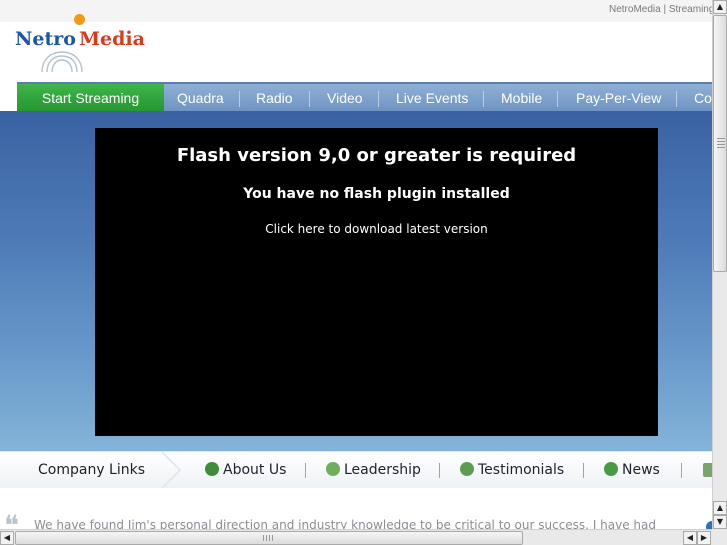 Image resolution: width=727 pixels, height=545 pixels. I want to click on logo-text-netro: Netro, so click(45, 39).